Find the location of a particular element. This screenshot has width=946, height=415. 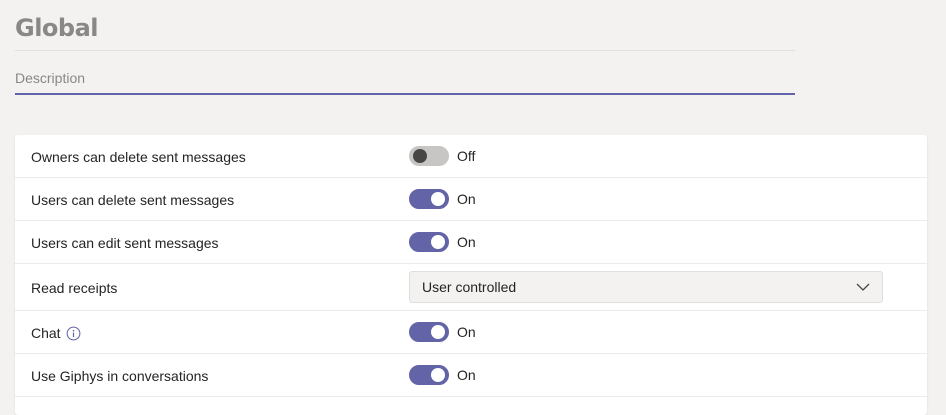

title-divider is located at coordinates (405, 50).